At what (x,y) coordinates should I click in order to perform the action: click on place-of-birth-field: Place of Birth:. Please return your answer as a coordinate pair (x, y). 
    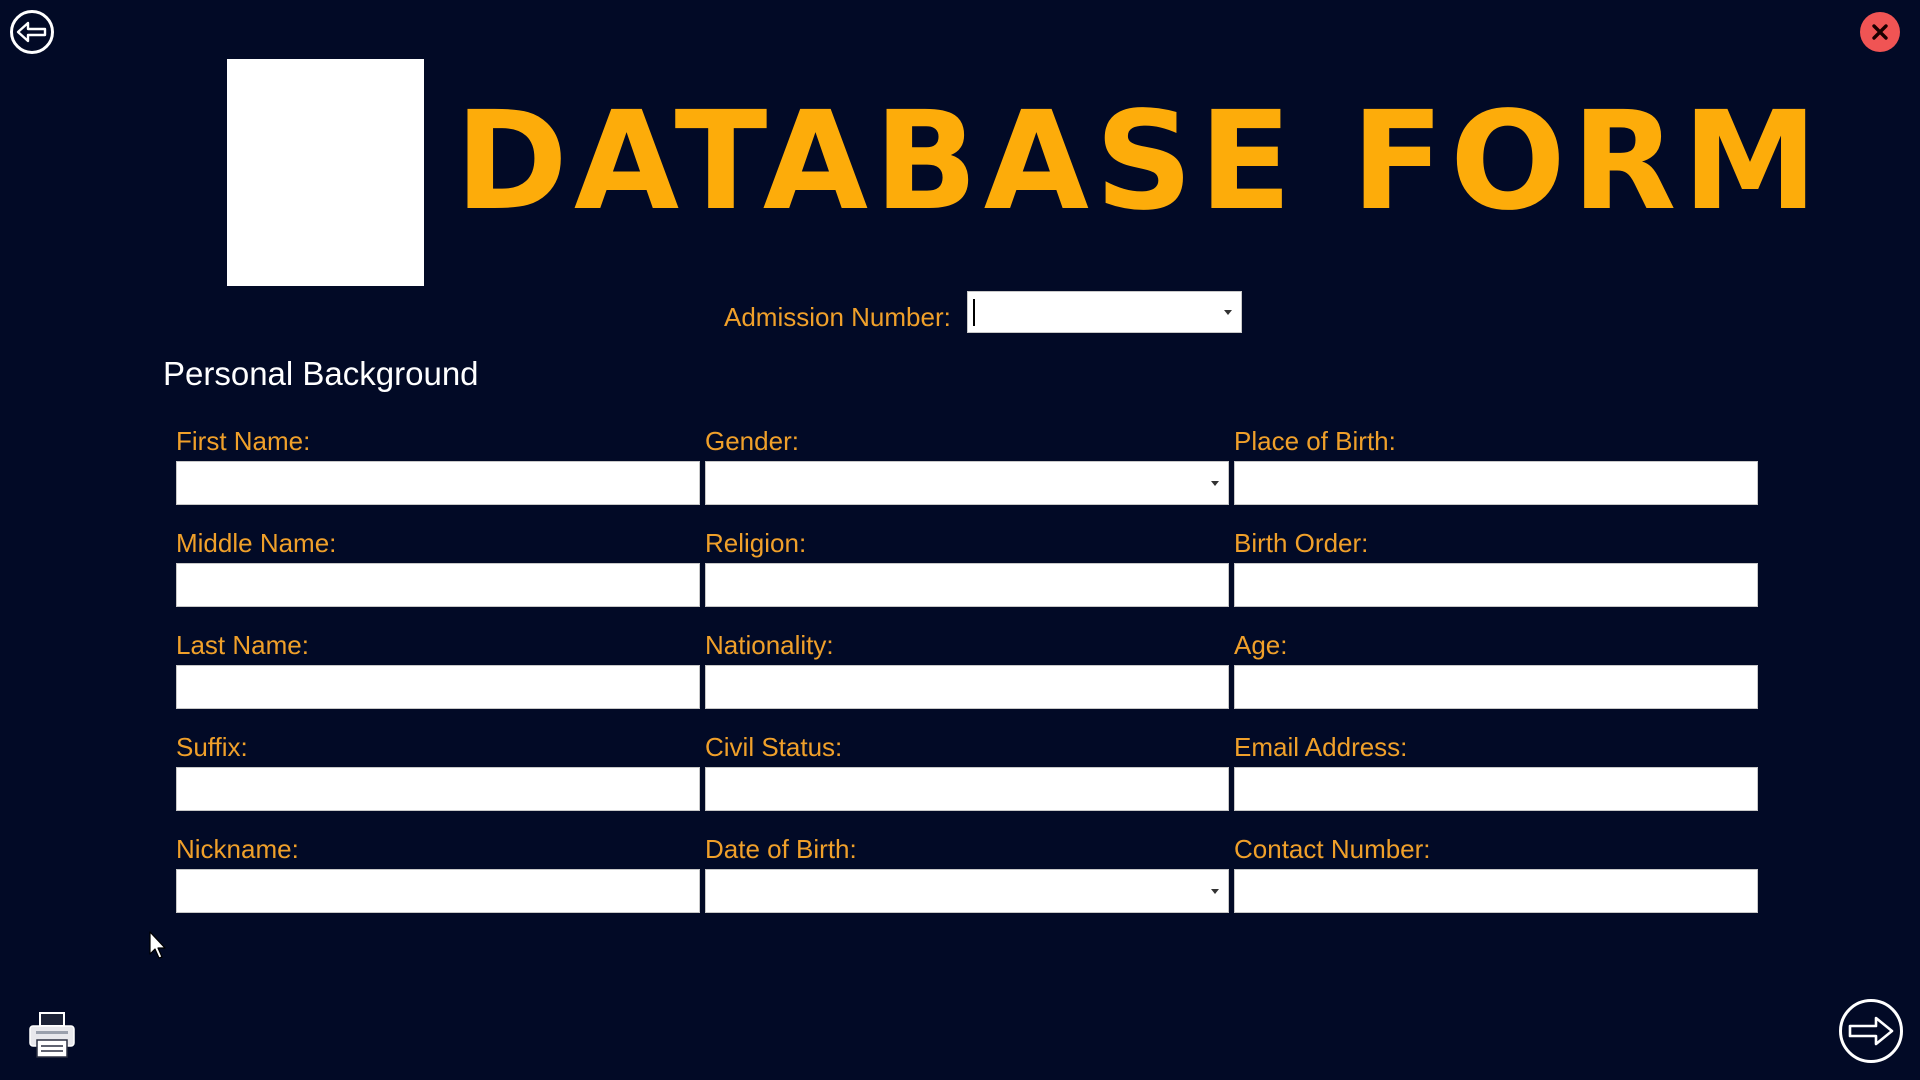
    Looking at the image, I should click on (1496, 463).